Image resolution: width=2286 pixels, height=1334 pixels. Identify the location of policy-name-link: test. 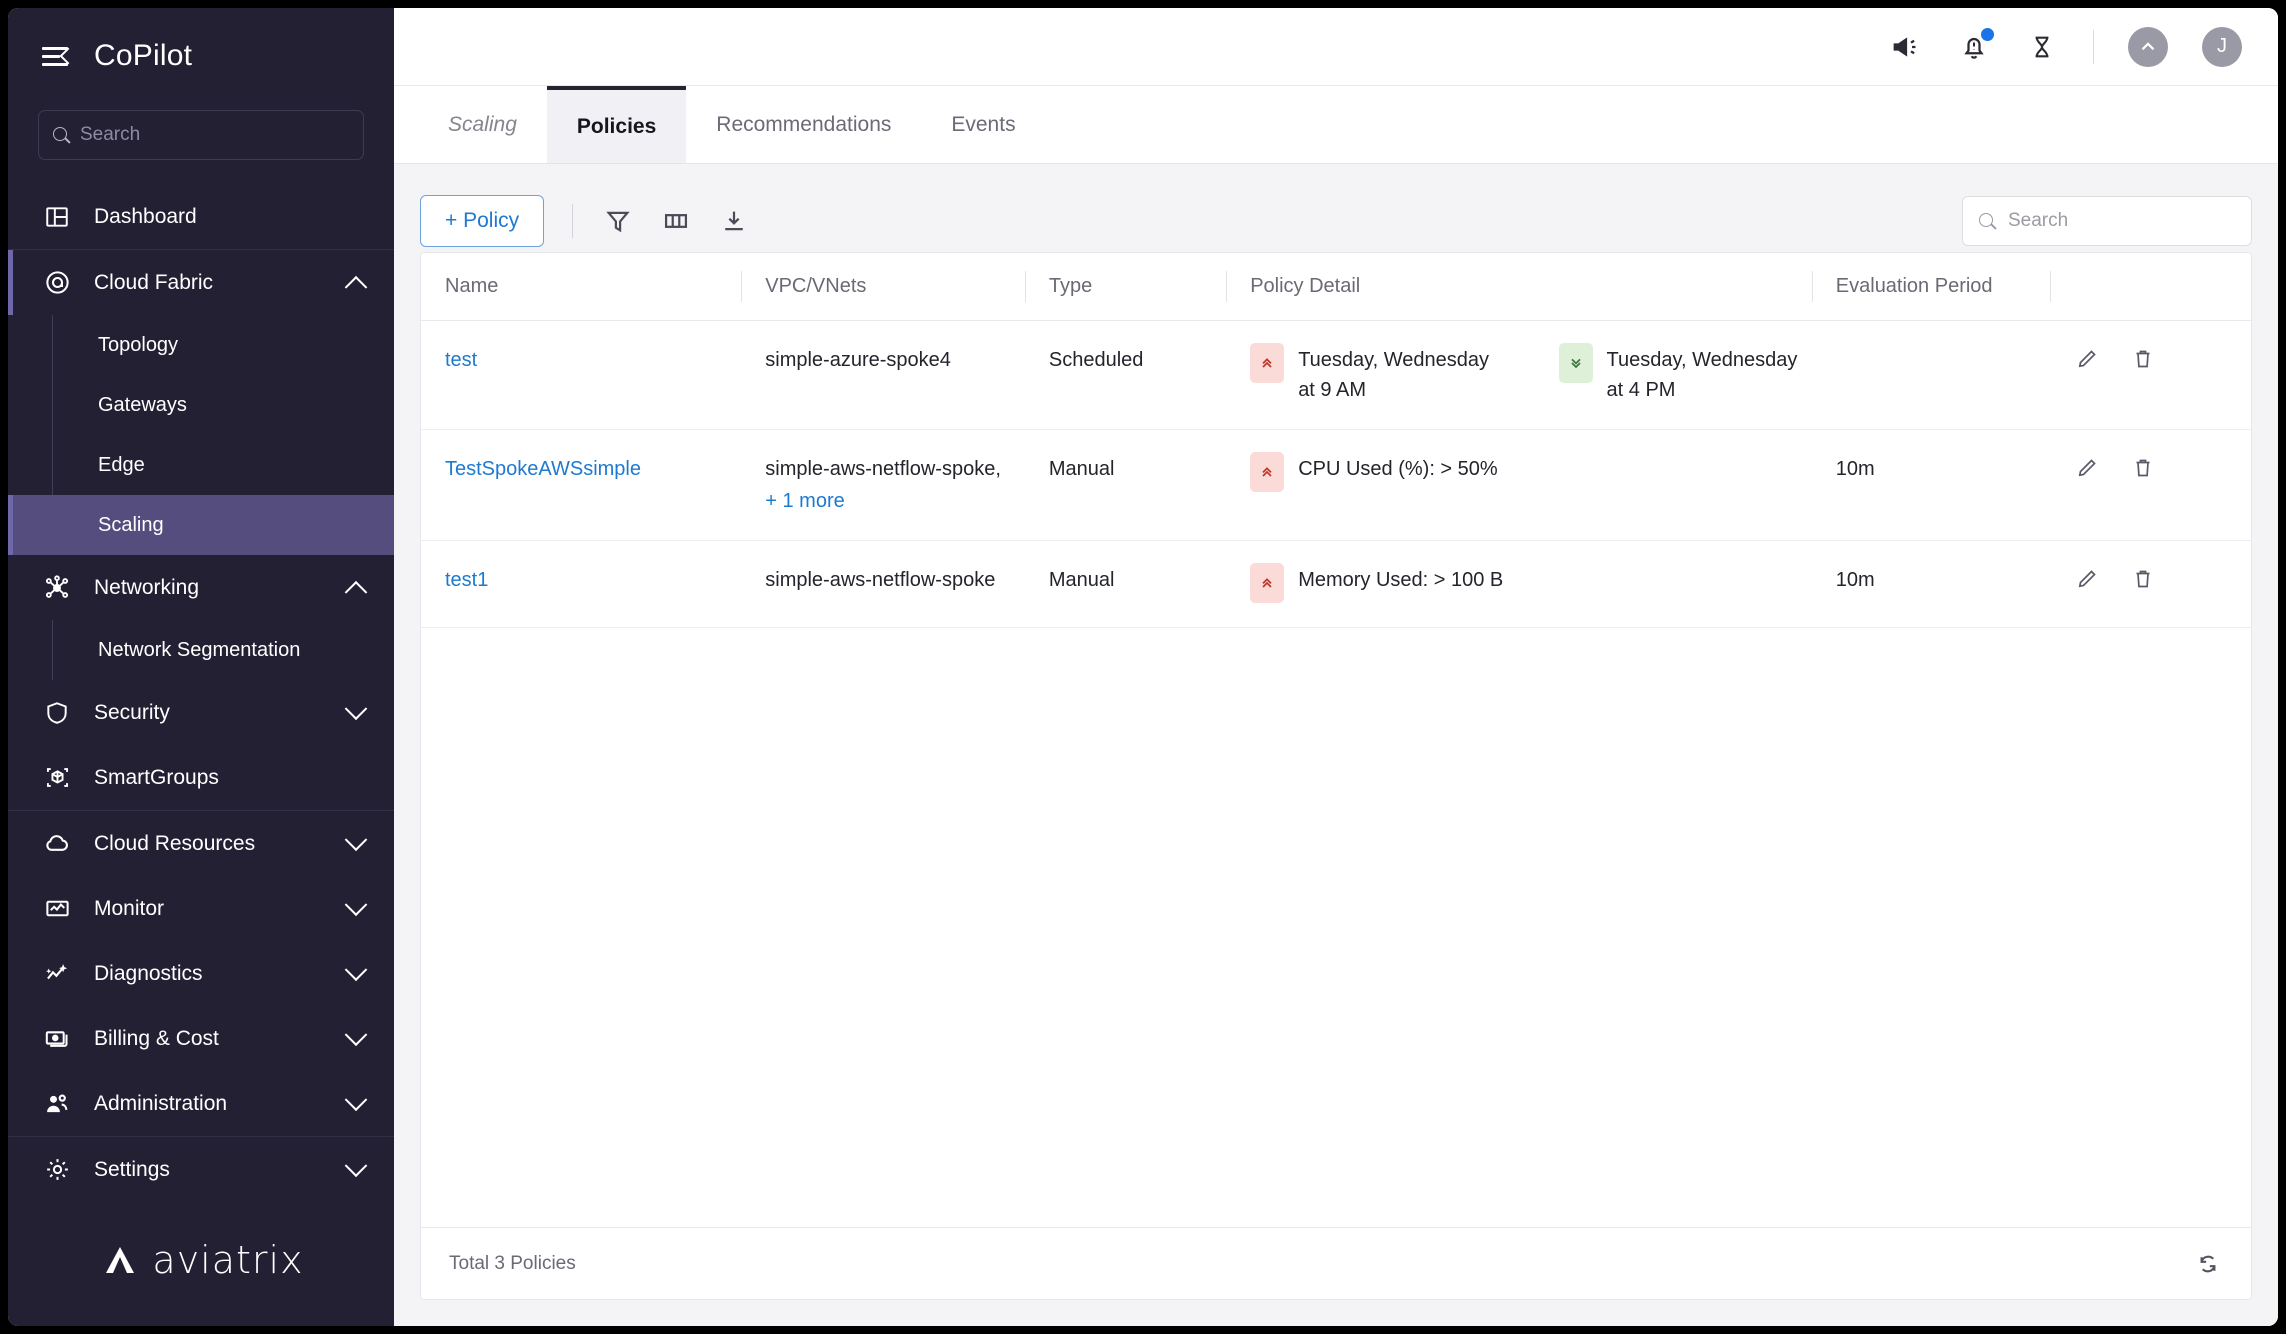
(461, 360).